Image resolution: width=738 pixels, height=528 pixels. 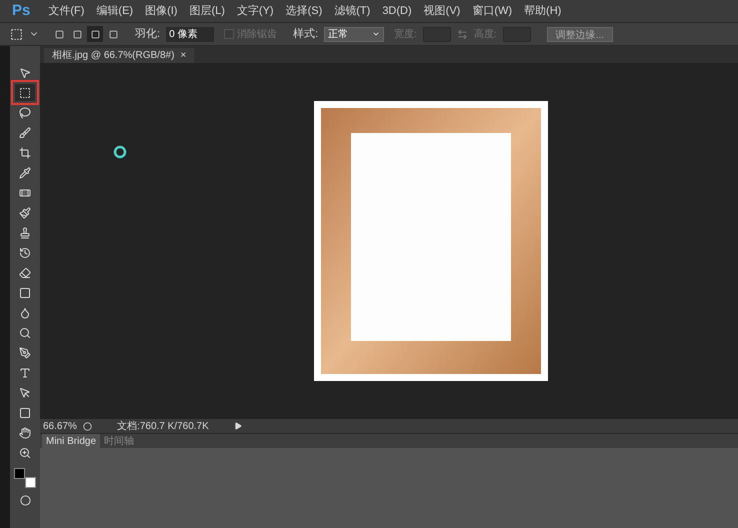 I want to click on document-title: 相框.jpg @ 66.7%(RGB/8#), so click(x=113, y=55).